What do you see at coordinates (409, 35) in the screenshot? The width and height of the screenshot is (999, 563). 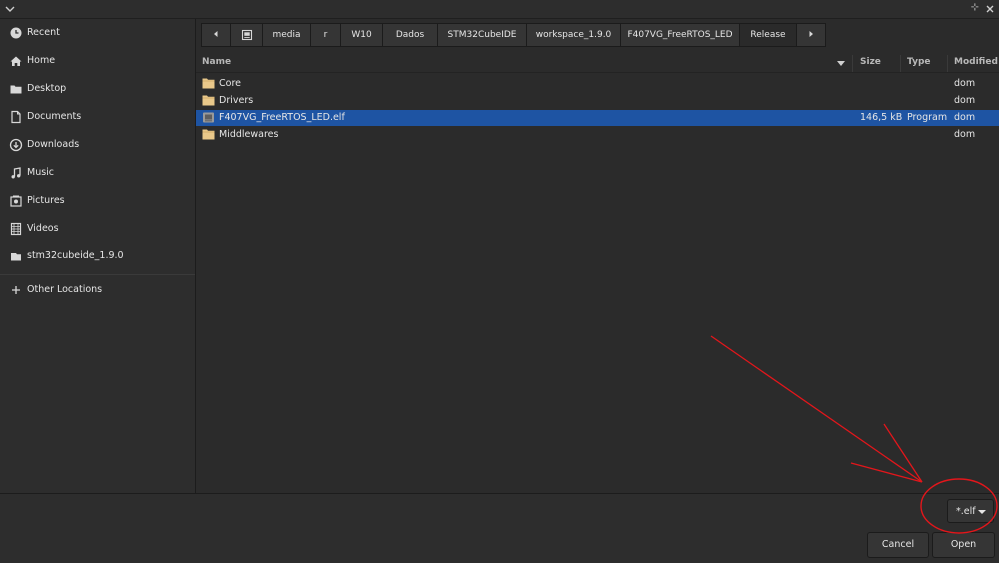 I see `path-segment: Dados` at bounding box center [409, 35].